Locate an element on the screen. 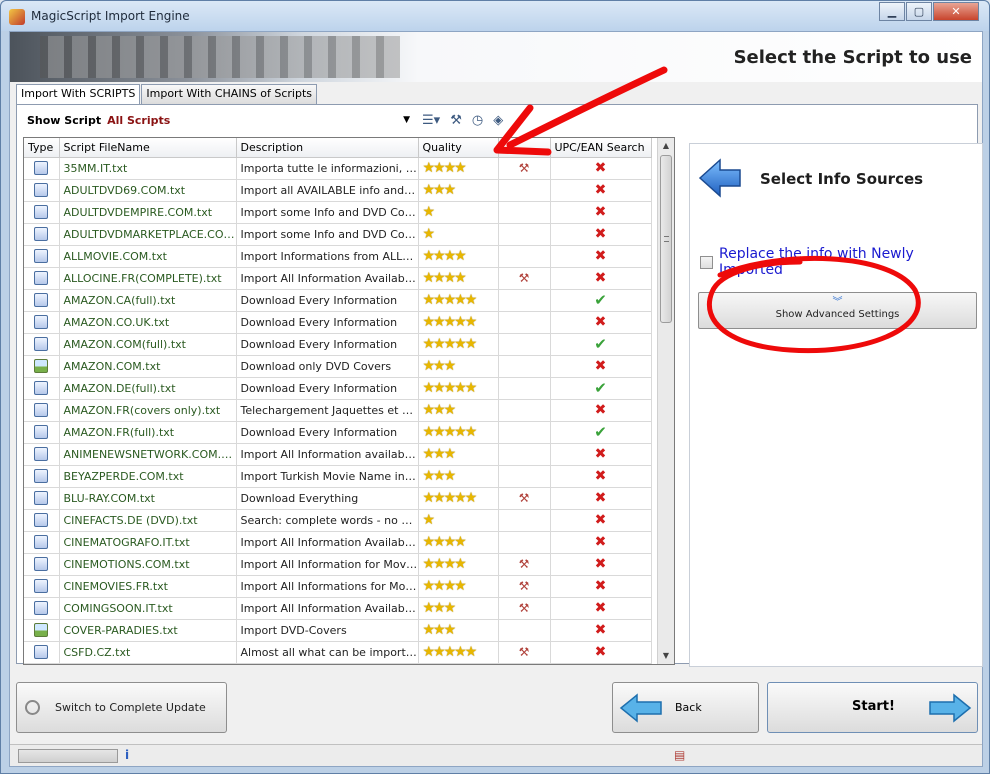 The image size is (990, 774). script-filename: CSFD.CZ.txt is located at coordinates (148, 652).